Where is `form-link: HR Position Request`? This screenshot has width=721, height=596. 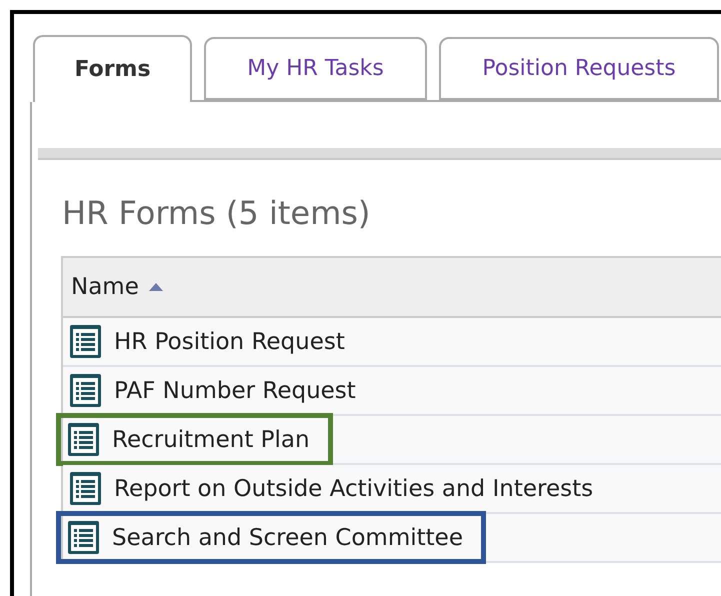 form-link: HR Position Request is located at coordinates (229, 341).